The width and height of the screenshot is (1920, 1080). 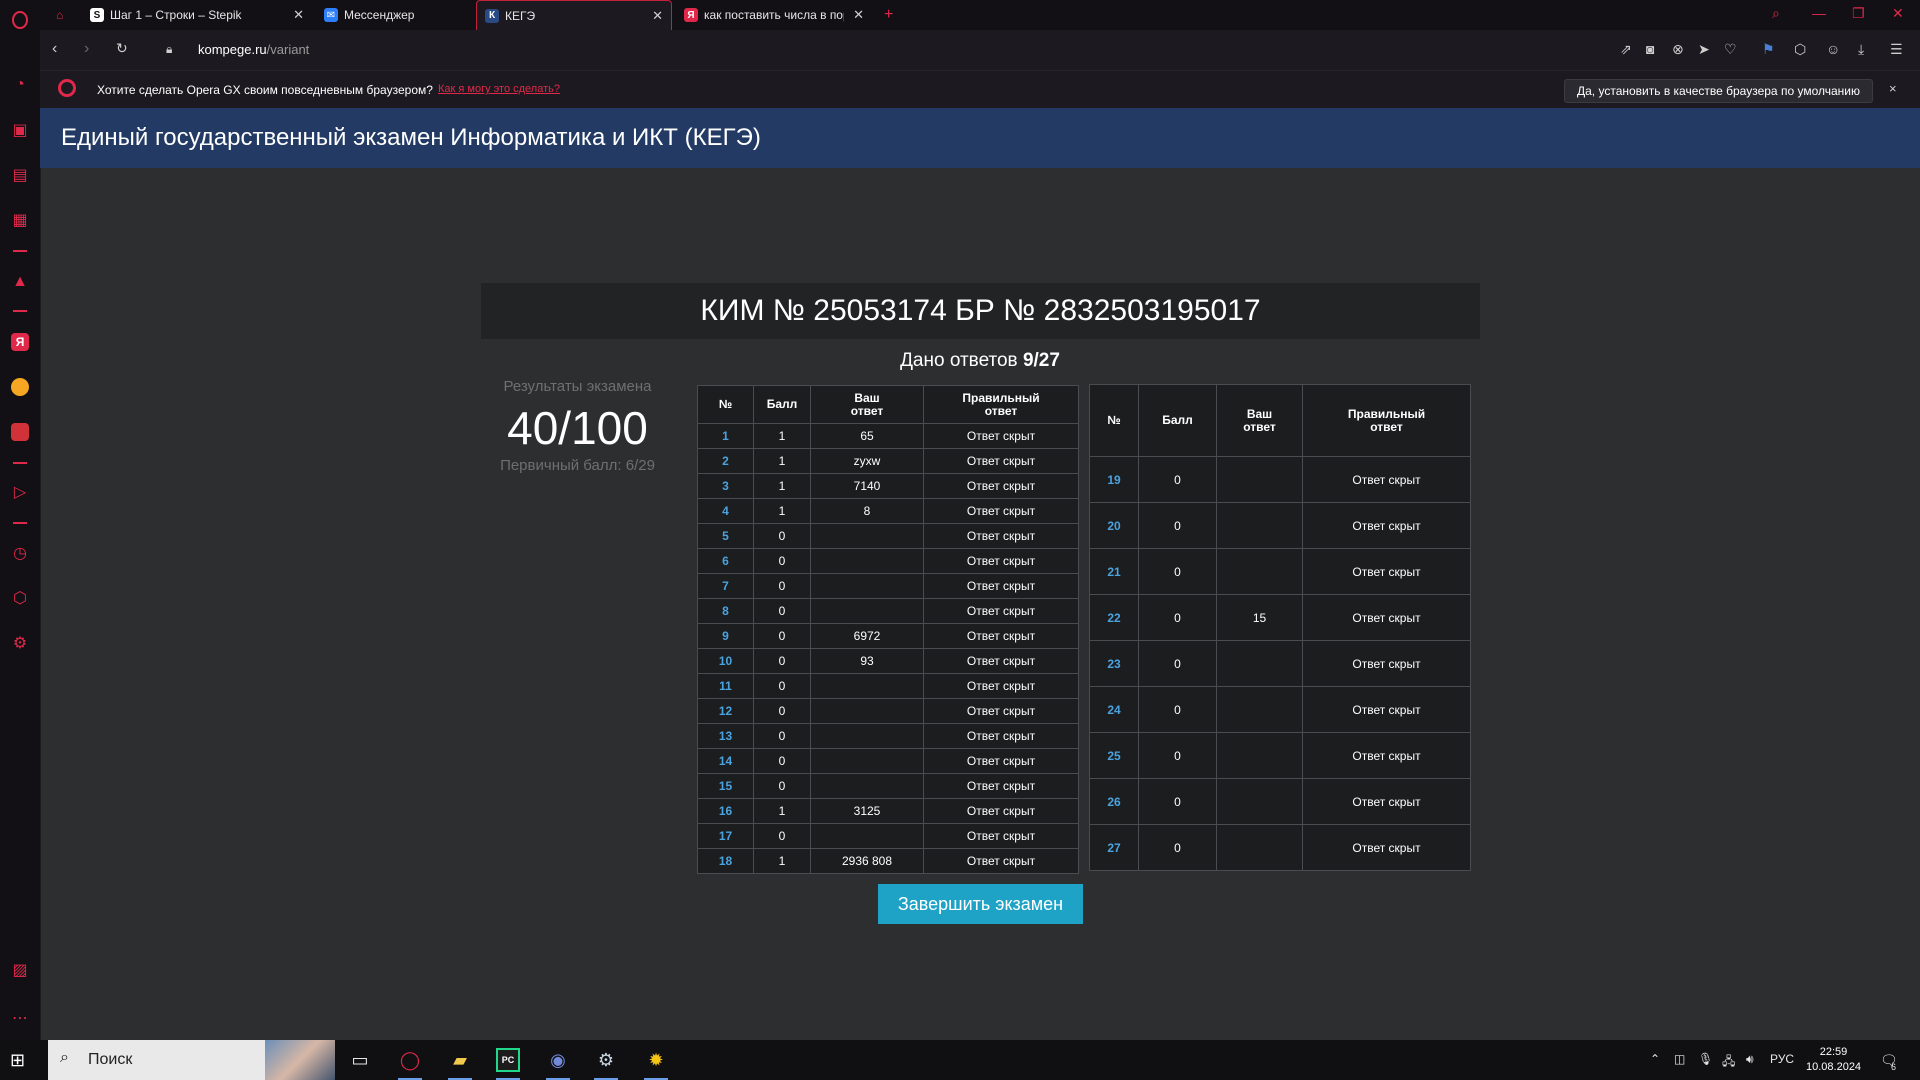 I want to click on tray-chevron-icon: ⌃, so click(x=1655, y=1059).